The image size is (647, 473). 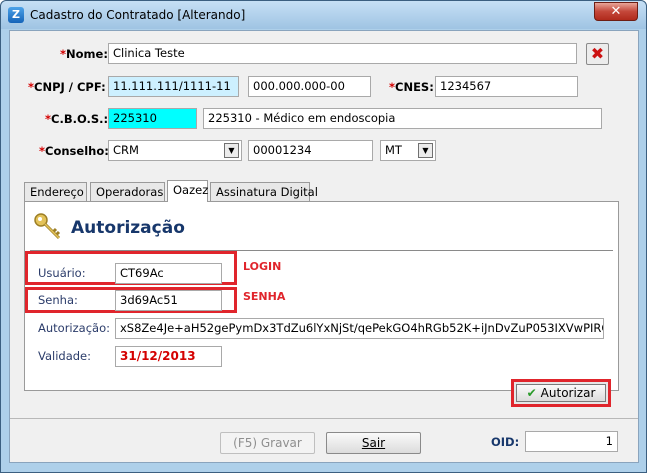 I want to click on sair-button: Sair, so click(x=373, y=443).